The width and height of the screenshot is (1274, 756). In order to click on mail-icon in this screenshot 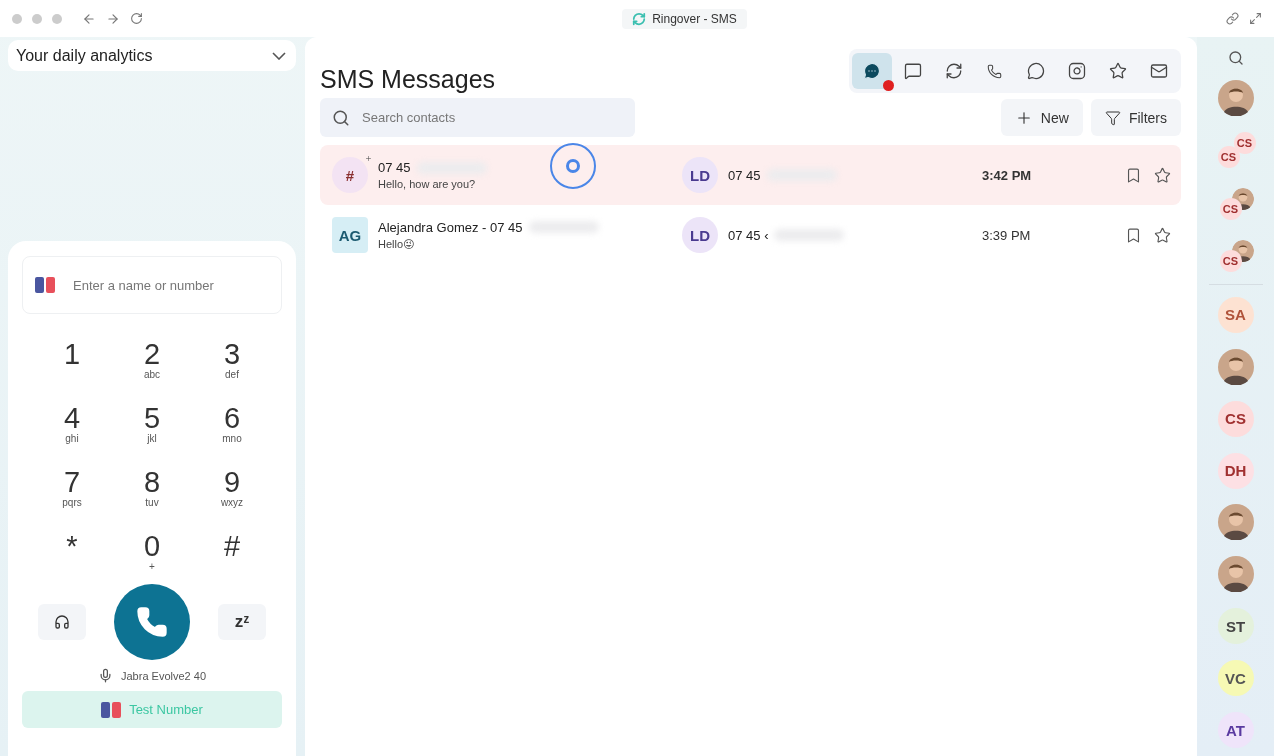, I will do `click(1158, 71)`.